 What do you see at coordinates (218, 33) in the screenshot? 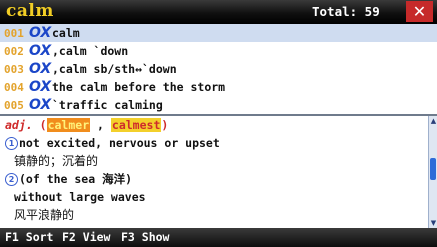
I see `result-row: 001 OXcalm` at bounding box center [218, 33].